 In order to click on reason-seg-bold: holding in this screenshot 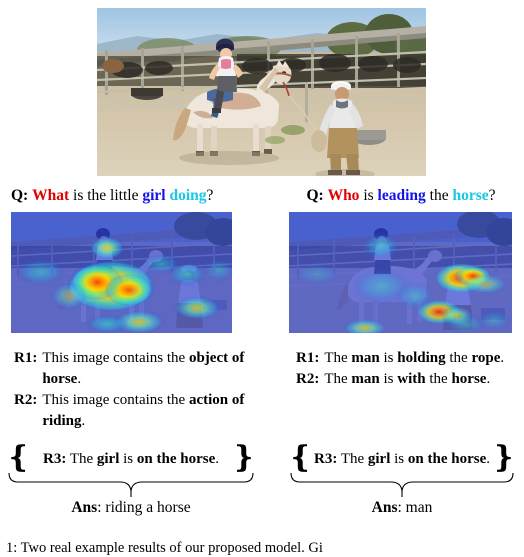, I will do `click(421, 358)`.